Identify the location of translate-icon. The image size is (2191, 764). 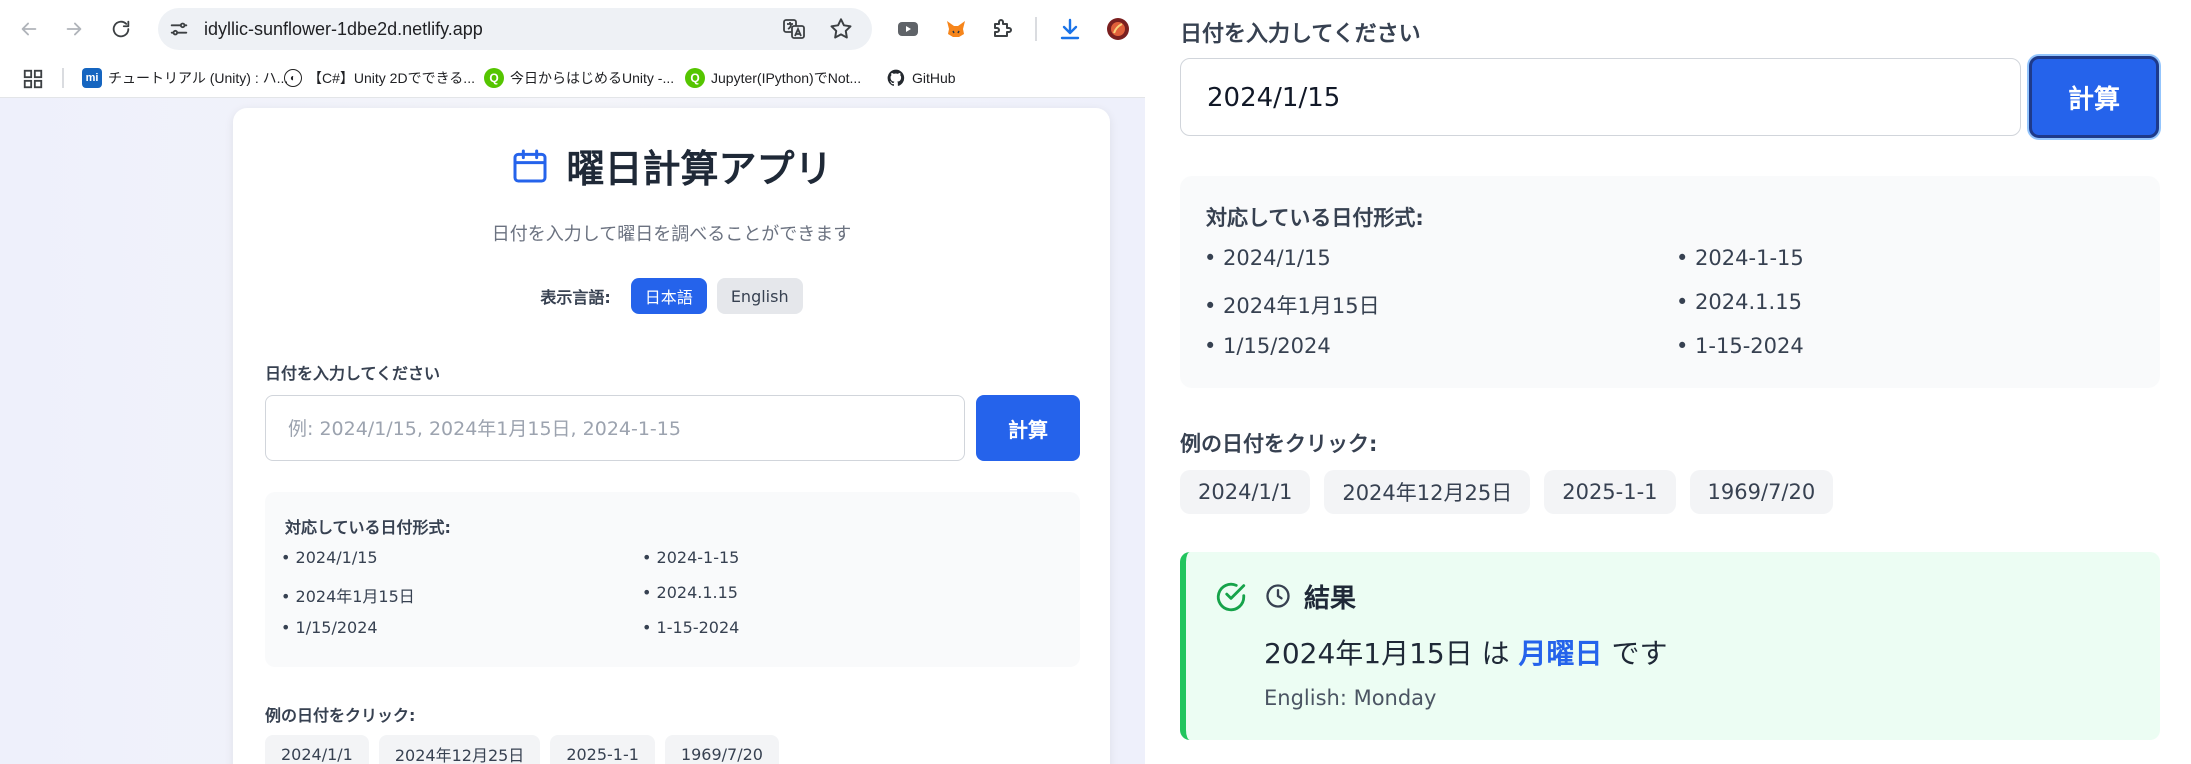
(794, 29).